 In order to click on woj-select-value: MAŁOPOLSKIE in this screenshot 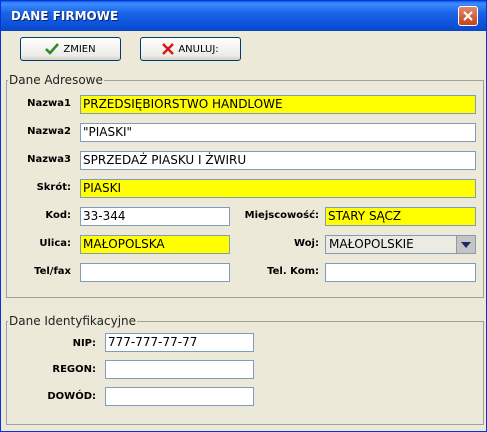, I will do `click(371, 244)`.